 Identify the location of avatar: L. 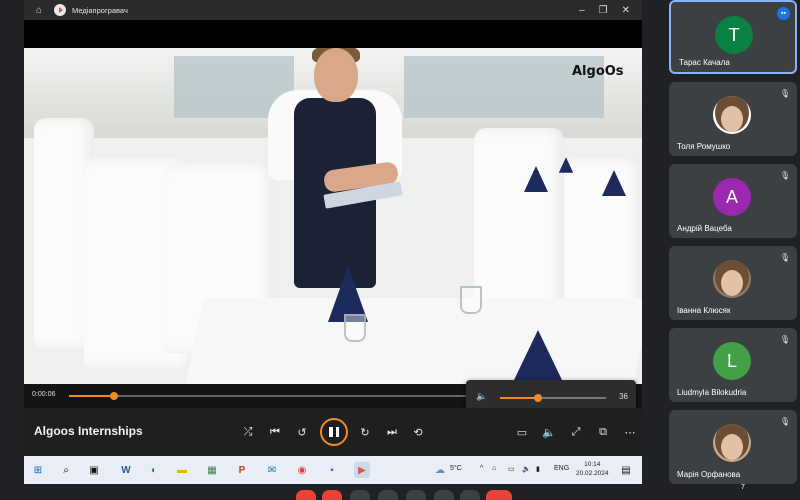
(732, 361).